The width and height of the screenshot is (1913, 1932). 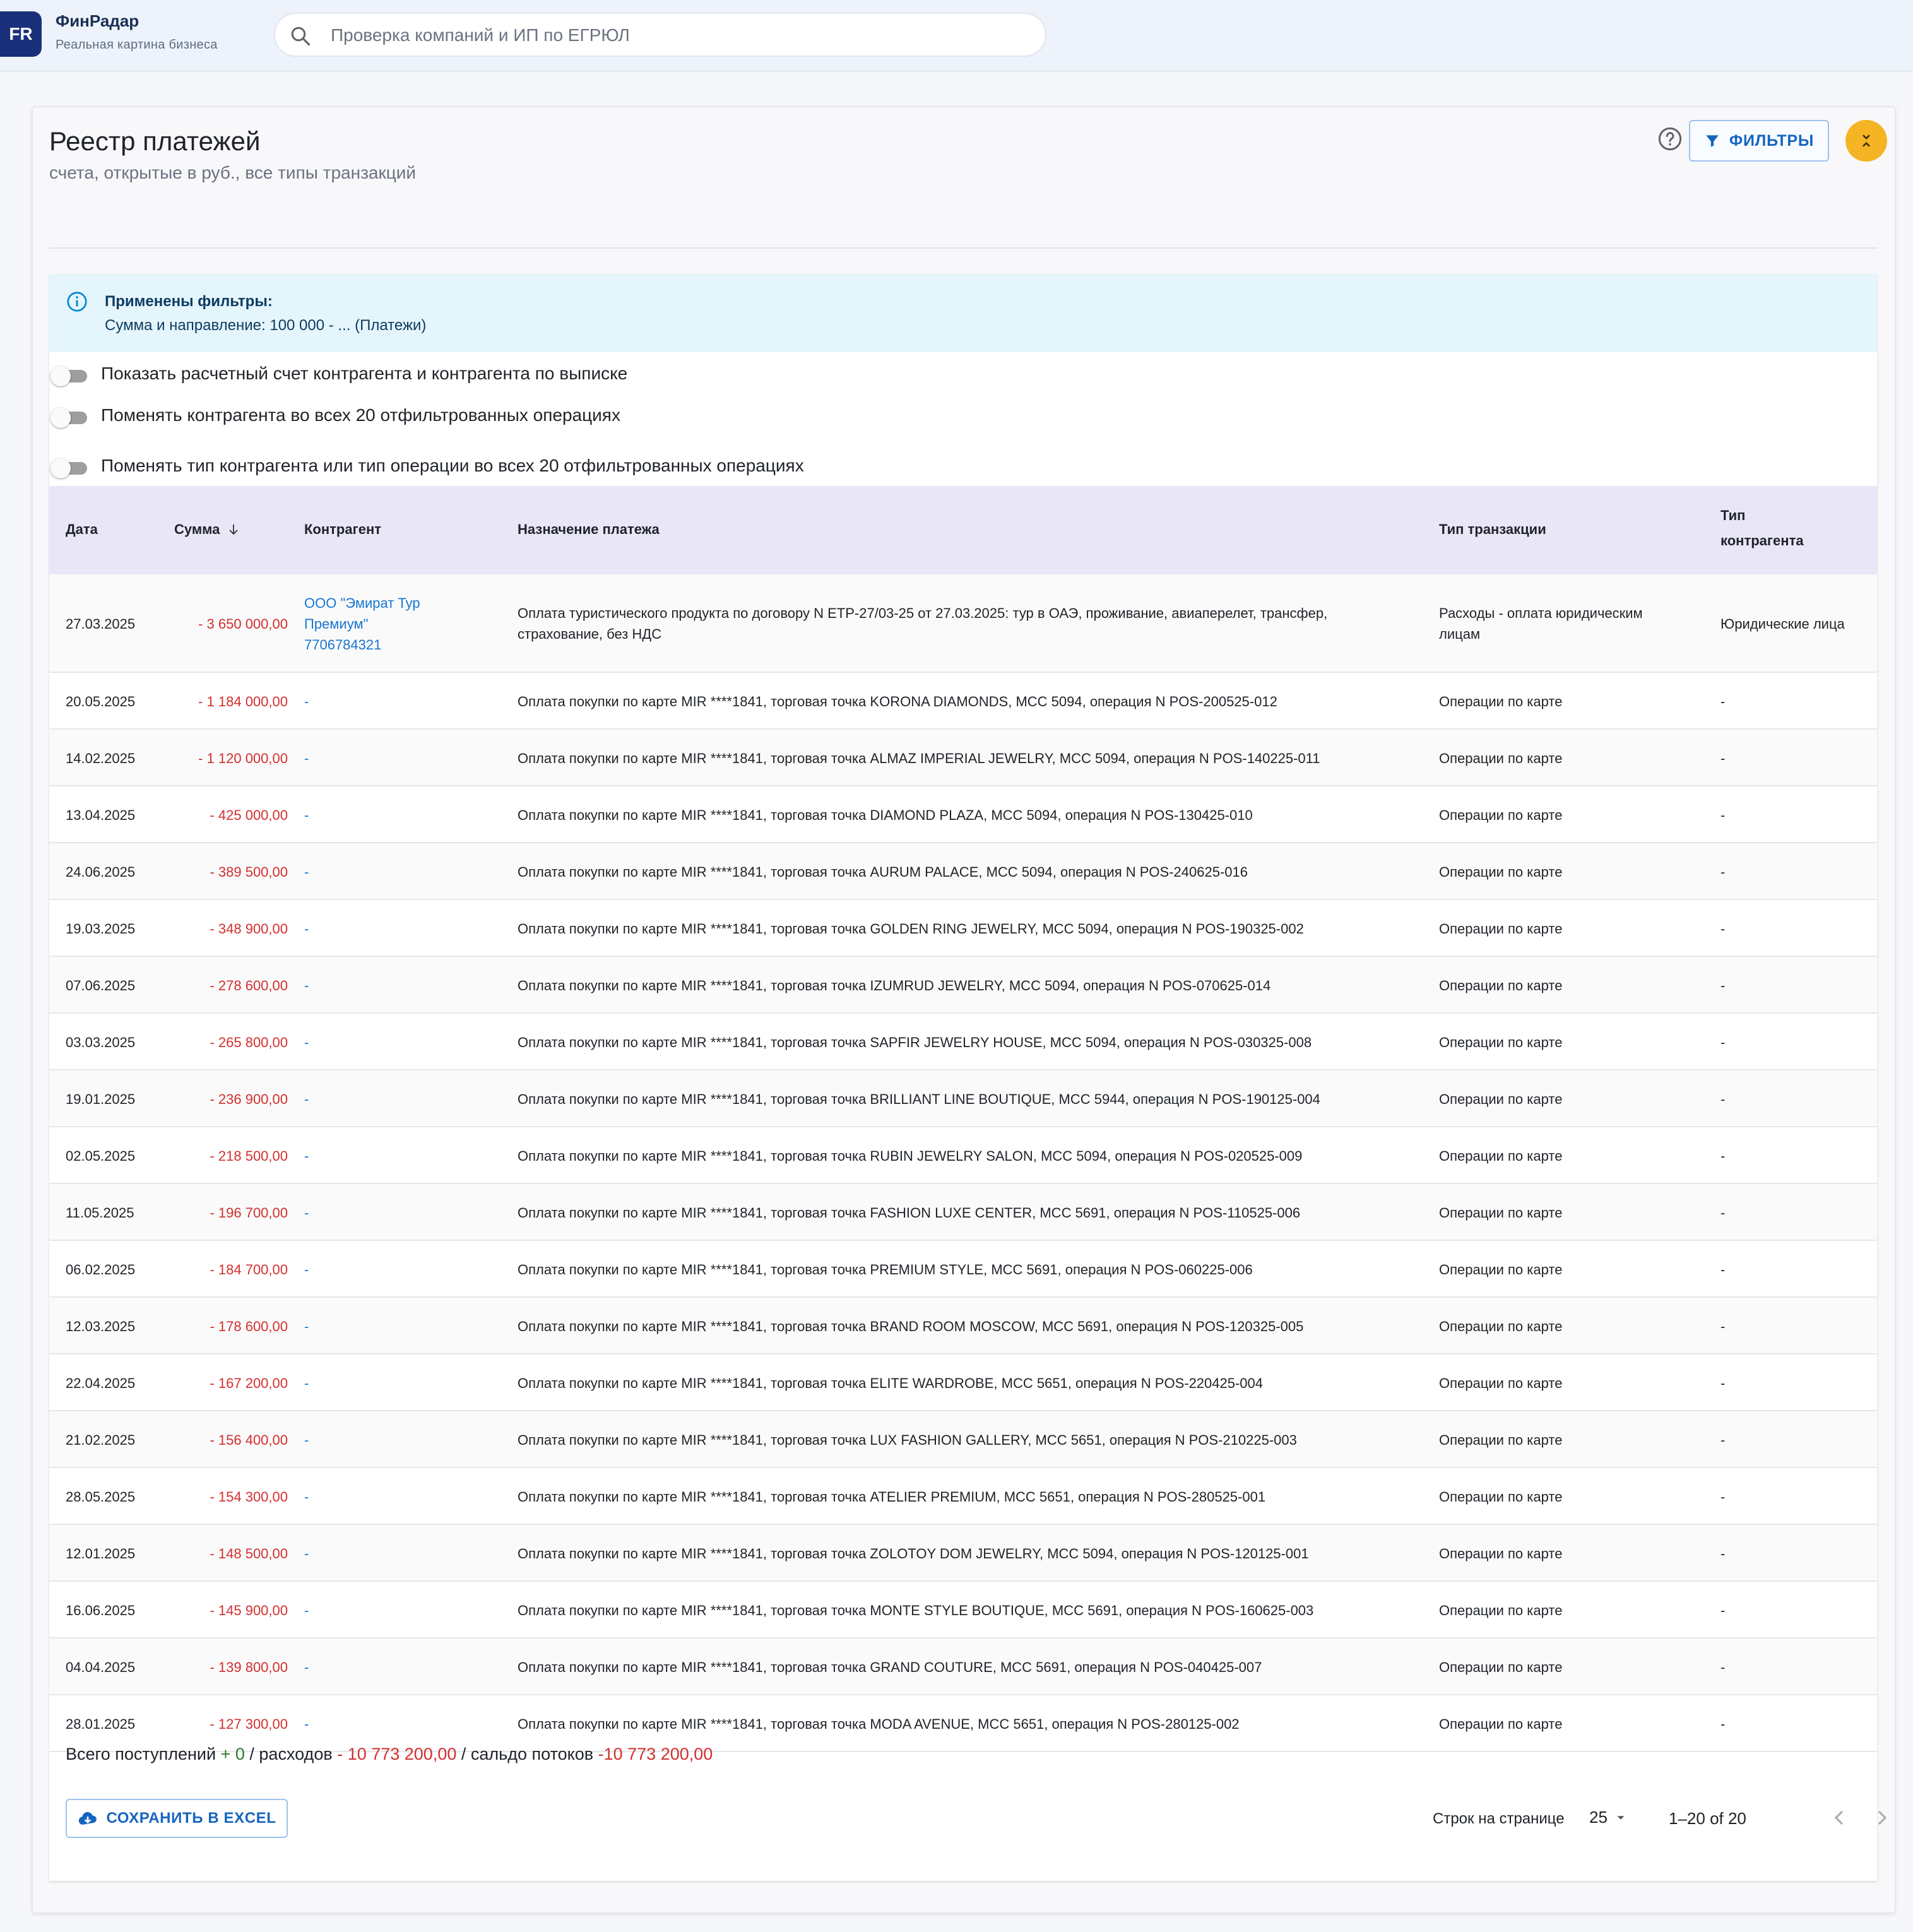 I want to click on header-amount: Сумма, so click(x=207, y=529).